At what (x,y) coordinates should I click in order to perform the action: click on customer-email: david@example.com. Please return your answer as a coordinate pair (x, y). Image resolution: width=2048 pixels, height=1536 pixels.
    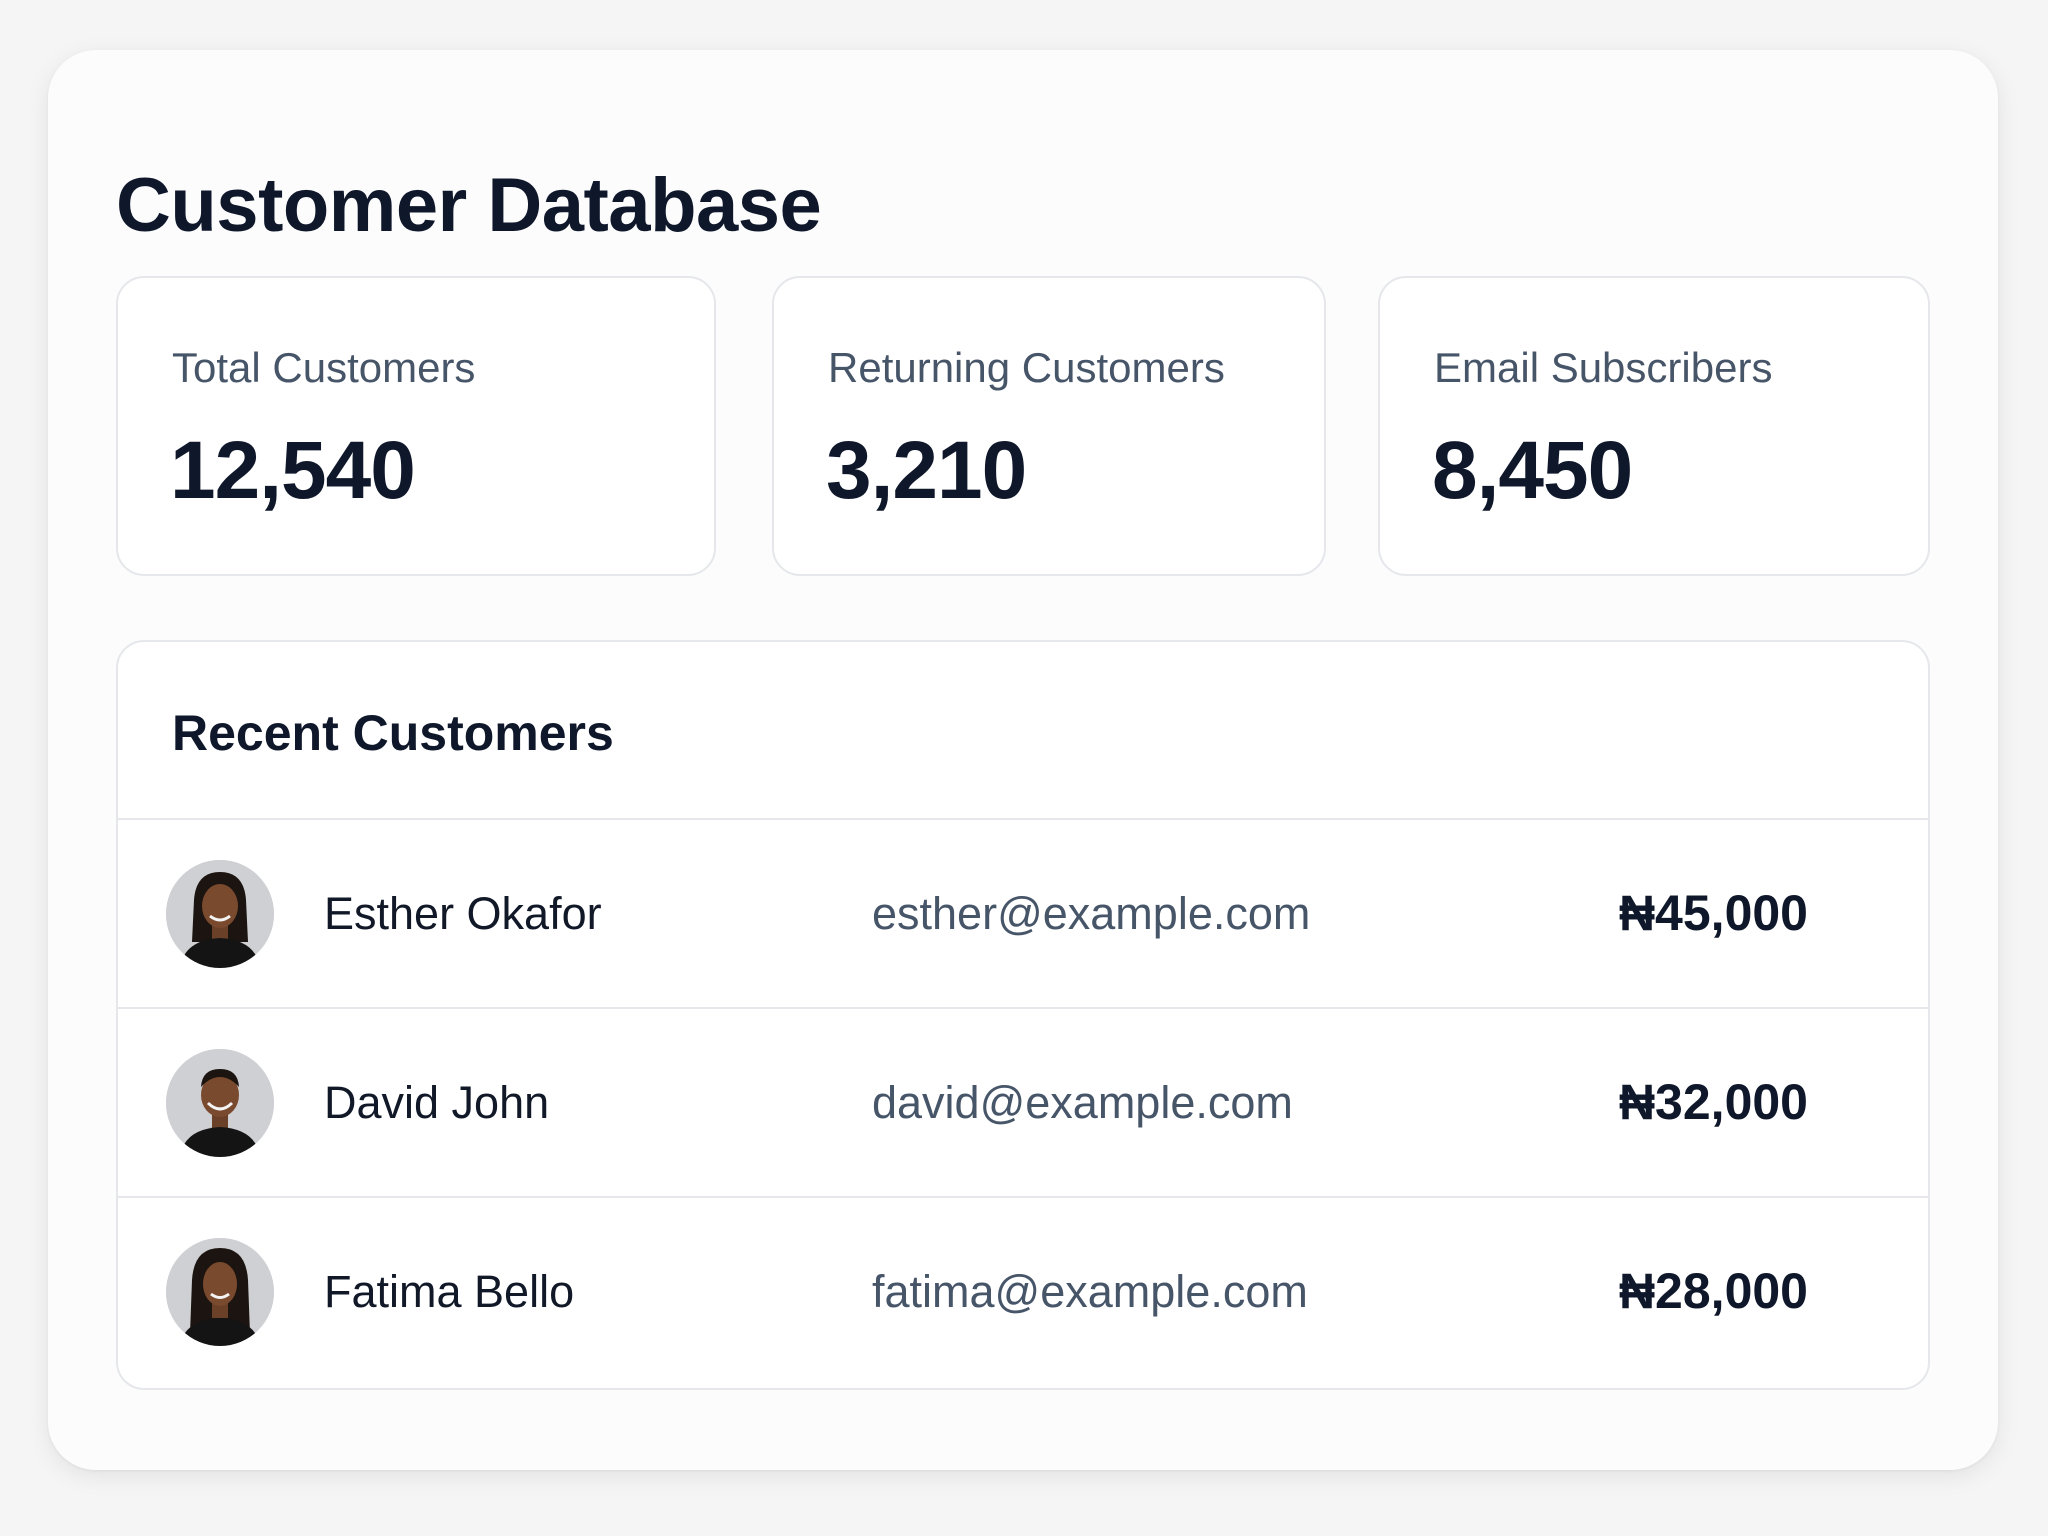
    Looking at the image, I should click on (1082, 1102).